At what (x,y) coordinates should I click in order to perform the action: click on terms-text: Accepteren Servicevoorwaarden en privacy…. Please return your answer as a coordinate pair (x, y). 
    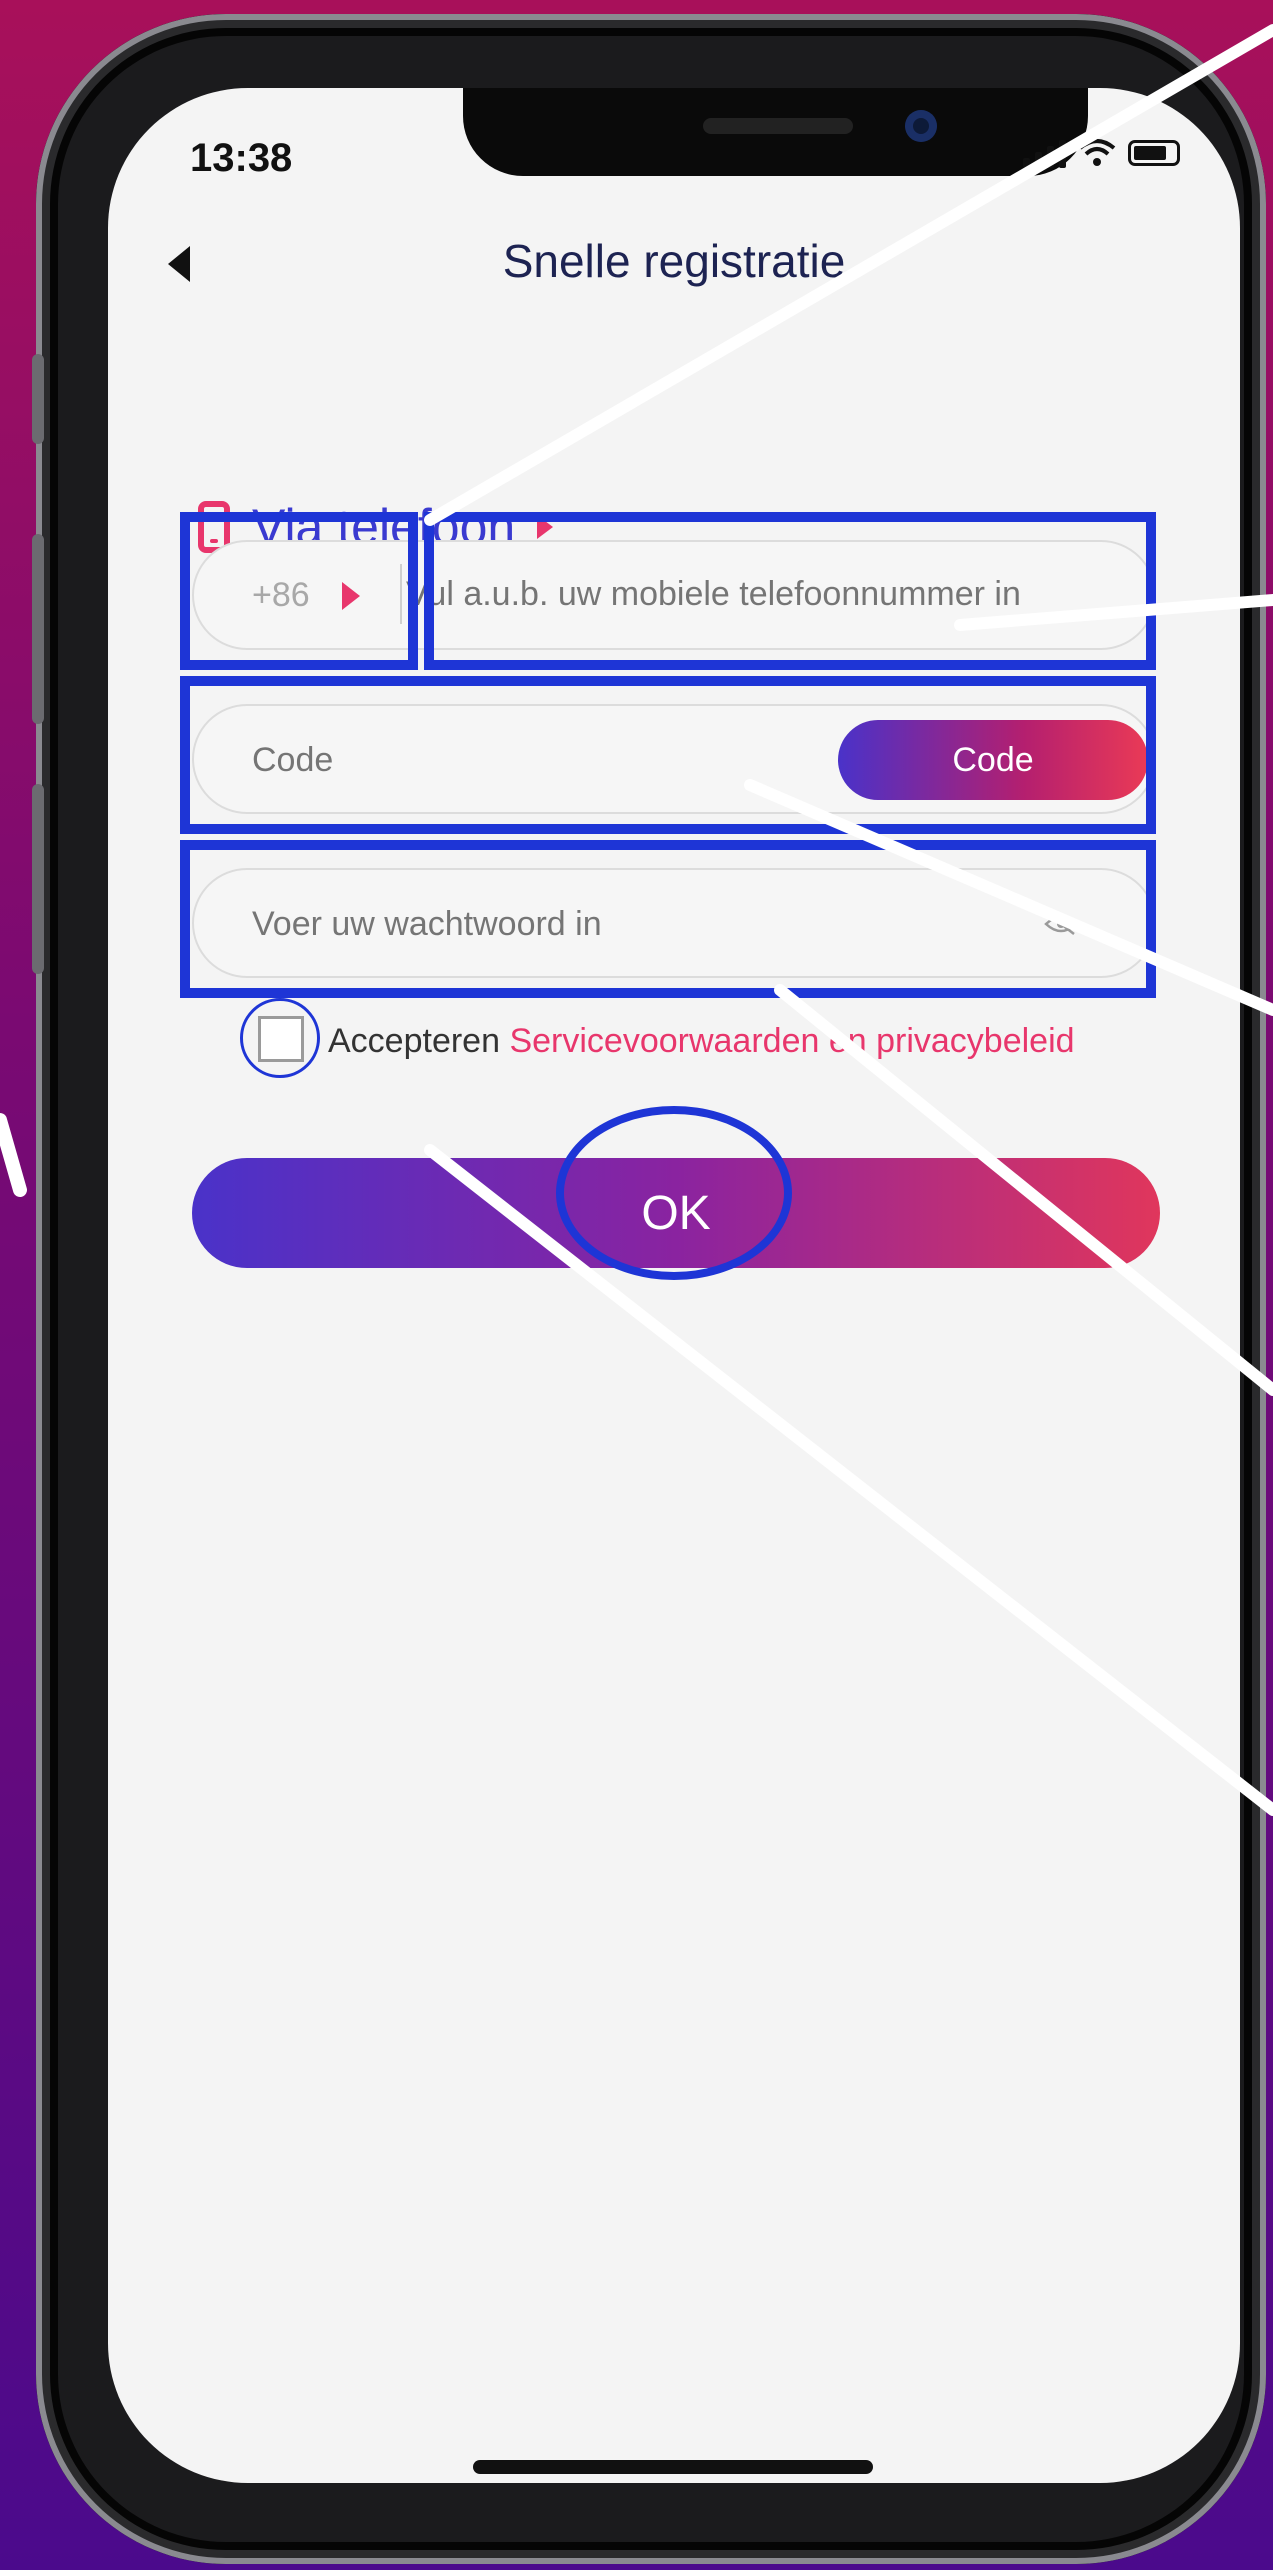
    Looking at the image, I should click on (701, 1041).